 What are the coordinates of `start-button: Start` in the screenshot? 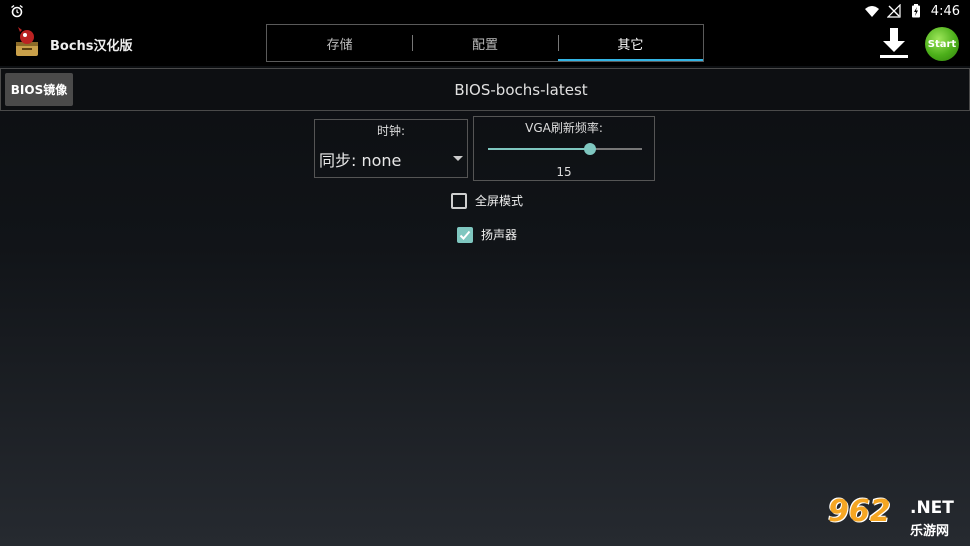 It's located at (942, 44).